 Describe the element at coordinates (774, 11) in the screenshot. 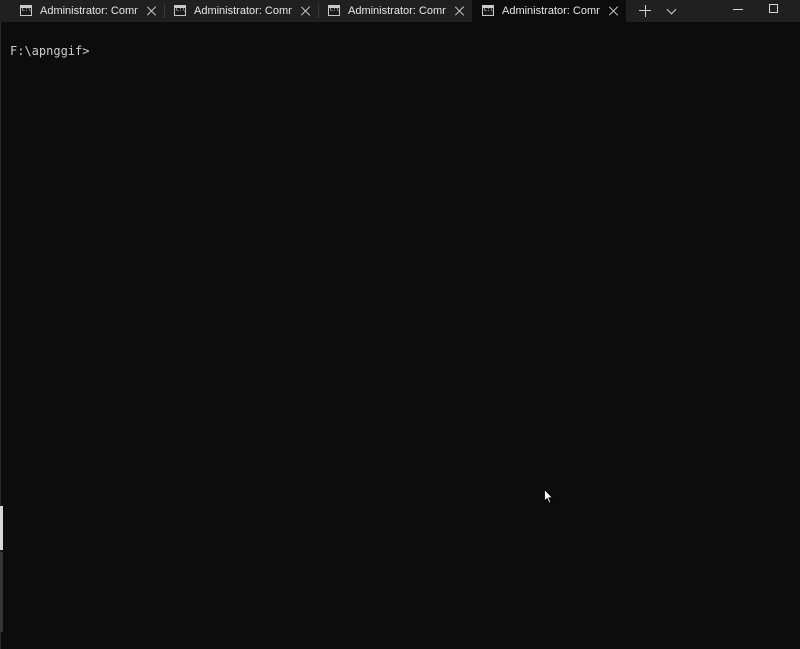

I see `maximize-button` at that location.